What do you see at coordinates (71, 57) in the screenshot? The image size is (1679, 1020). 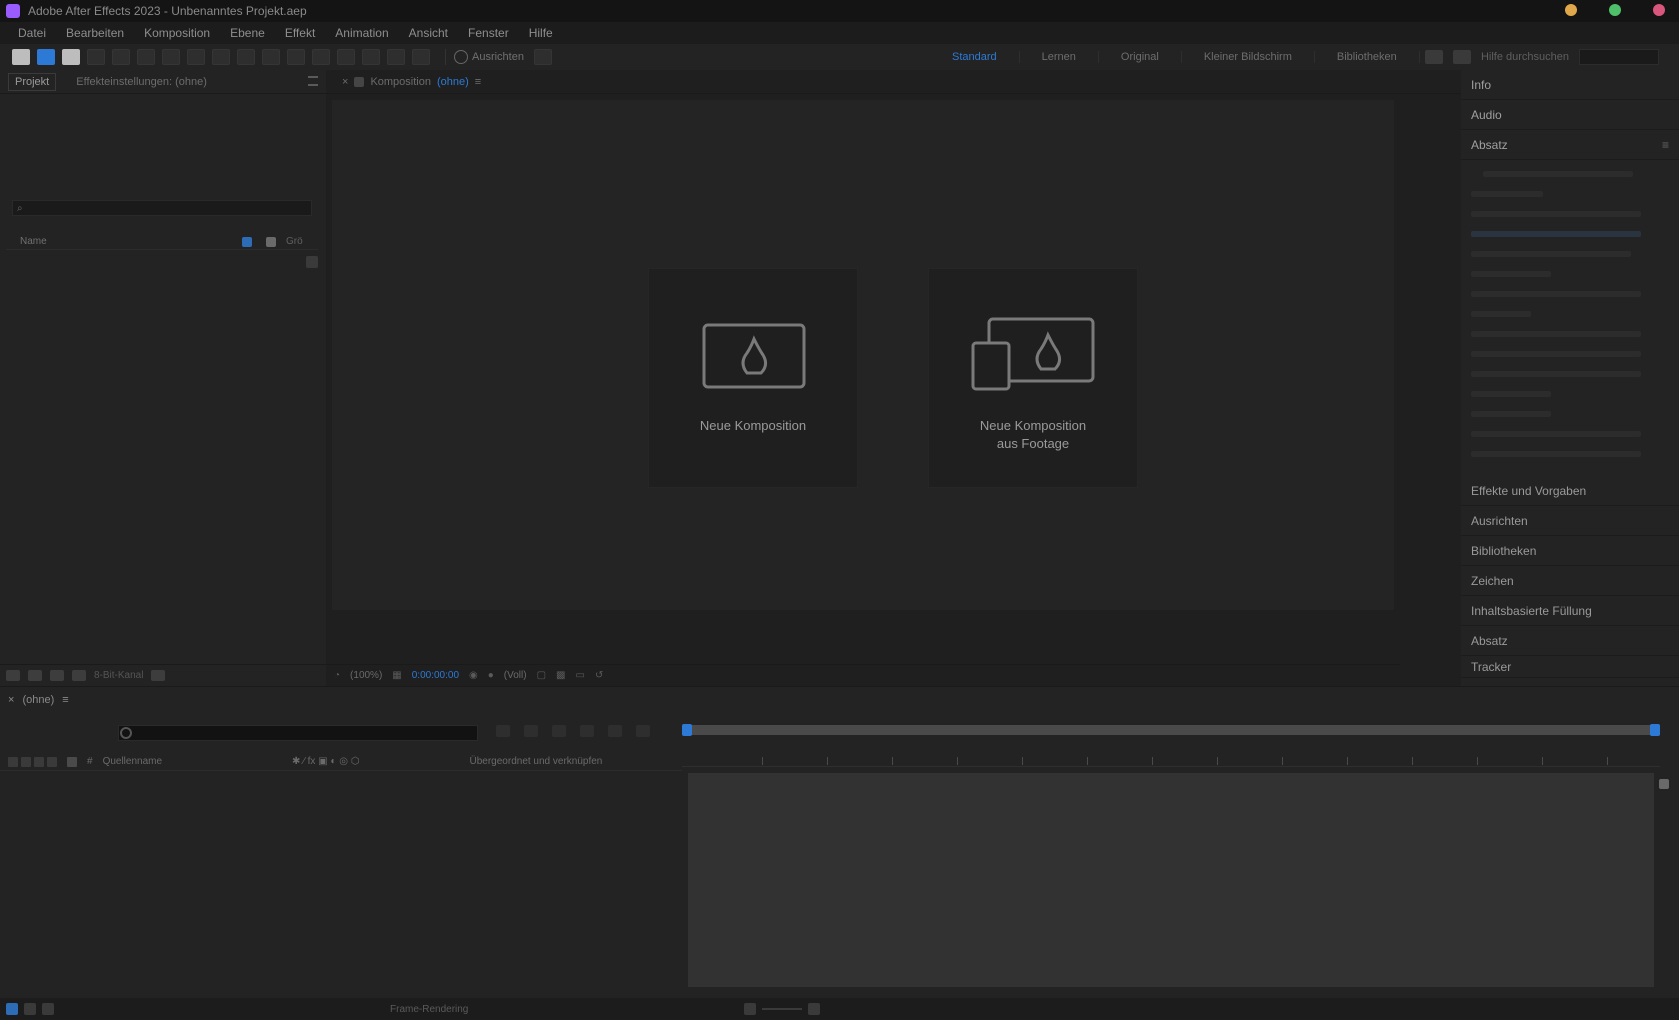 I see `hand-tool-icon` at bounding box center [71, 57].